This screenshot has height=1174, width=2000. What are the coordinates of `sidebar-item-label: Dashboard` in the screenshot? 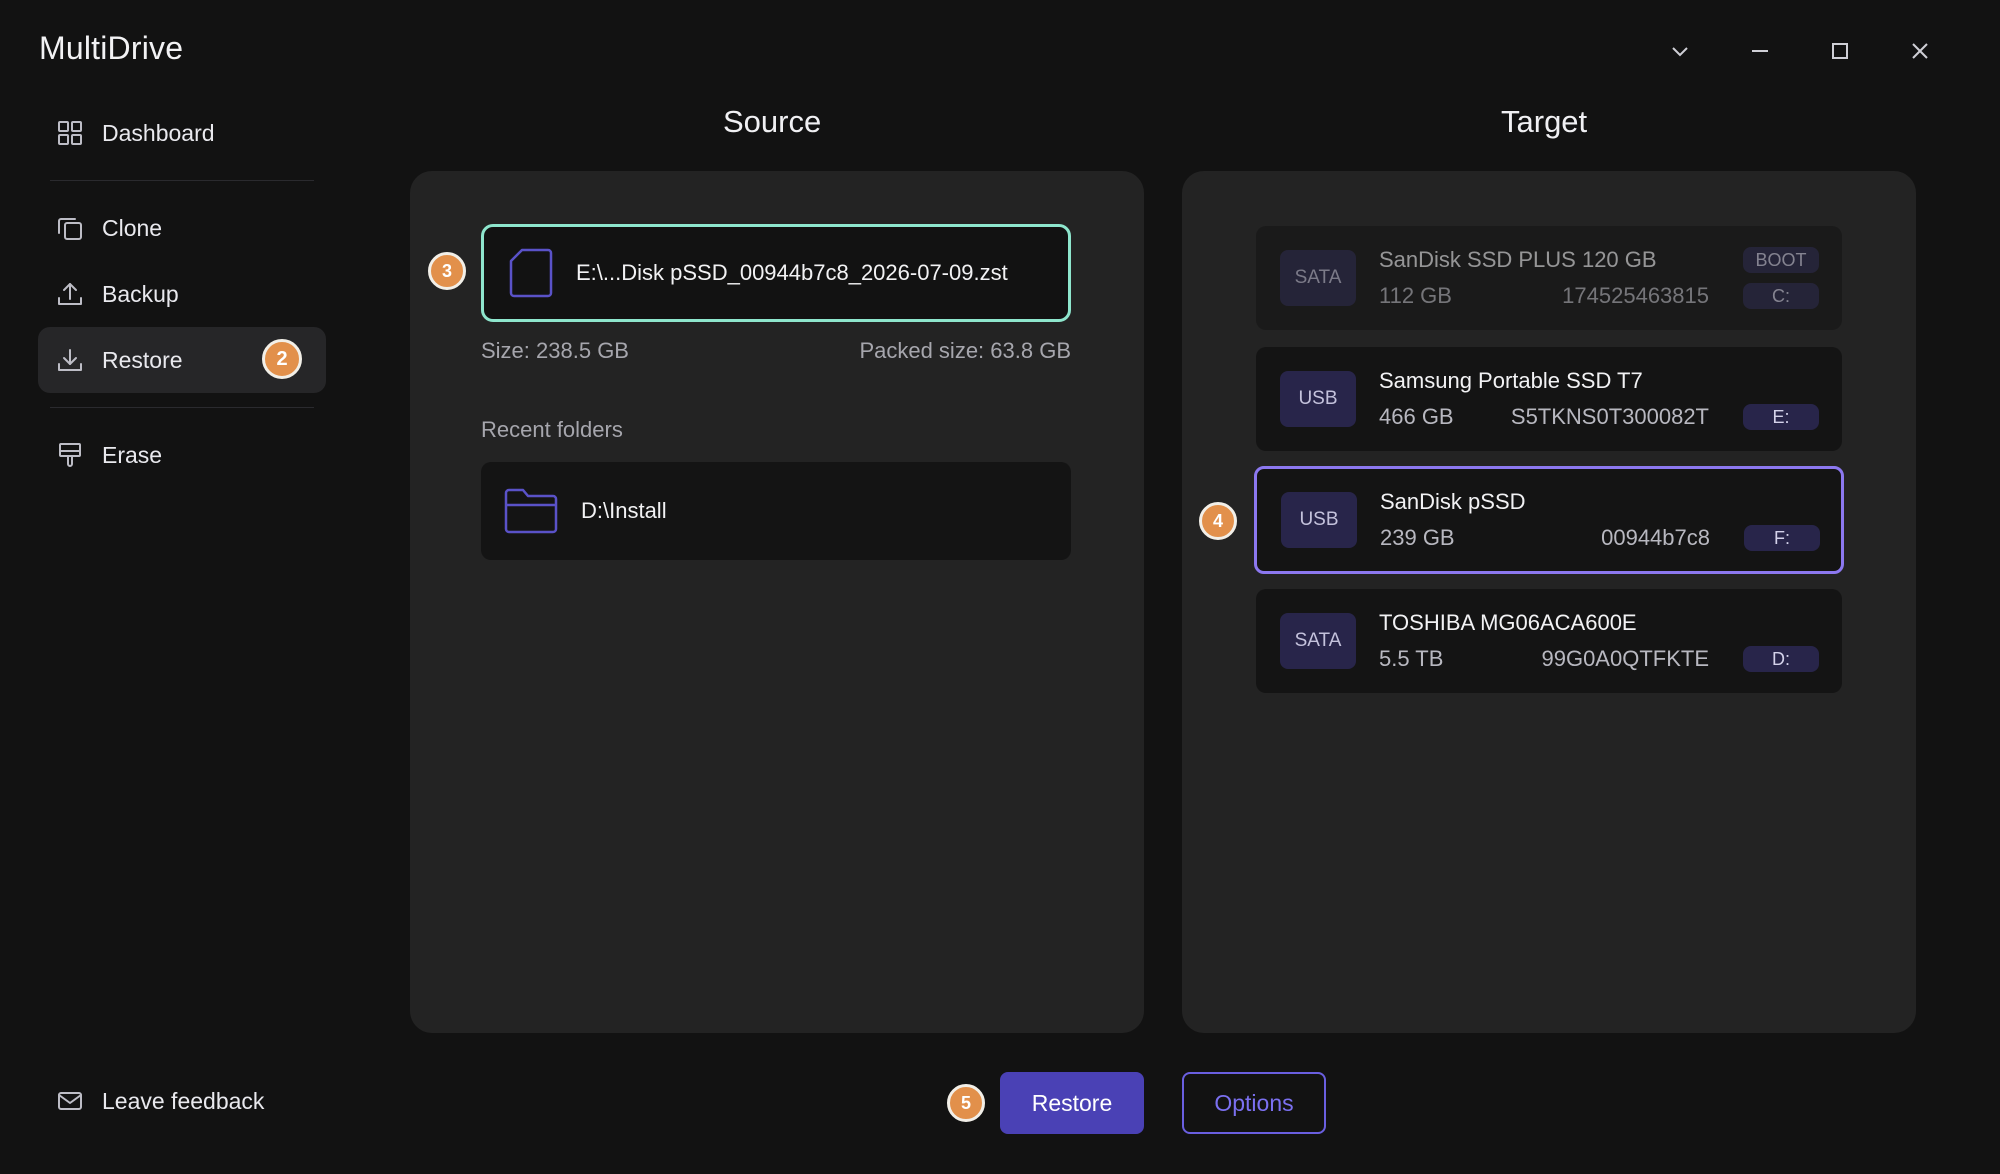 It's located at (158, 132).